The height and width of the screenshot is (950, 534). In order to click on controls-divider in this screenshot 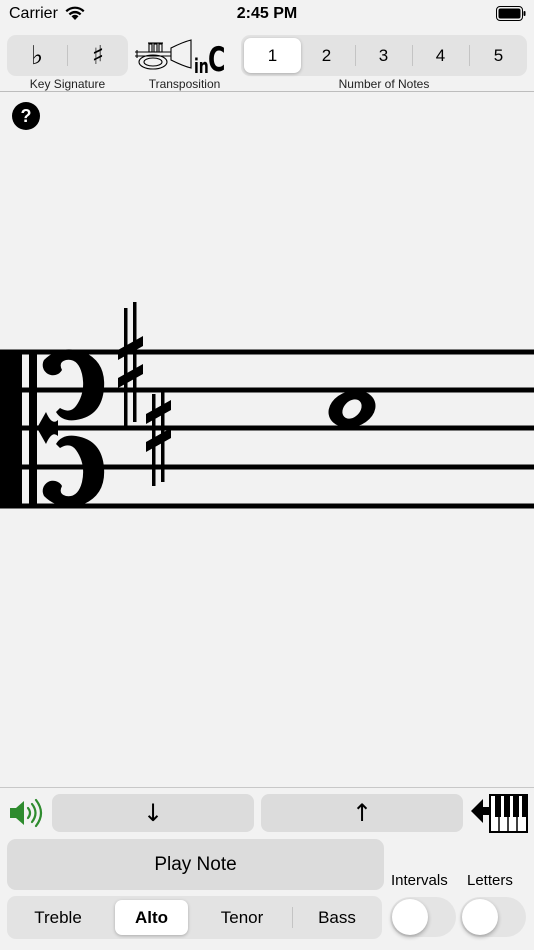, I will do `click(267, 787)`.